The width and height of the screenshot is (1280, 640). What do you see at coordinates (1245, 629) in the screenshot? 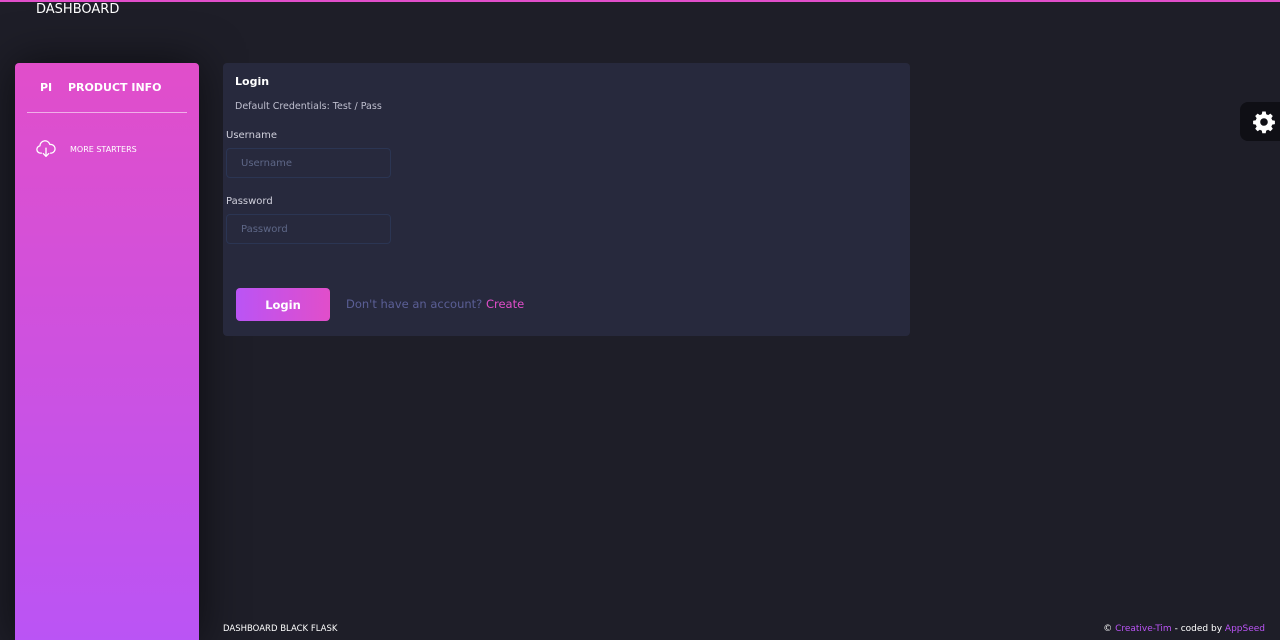
I see `appseed-link: AppSeed` at bounding box center [1245, 629].